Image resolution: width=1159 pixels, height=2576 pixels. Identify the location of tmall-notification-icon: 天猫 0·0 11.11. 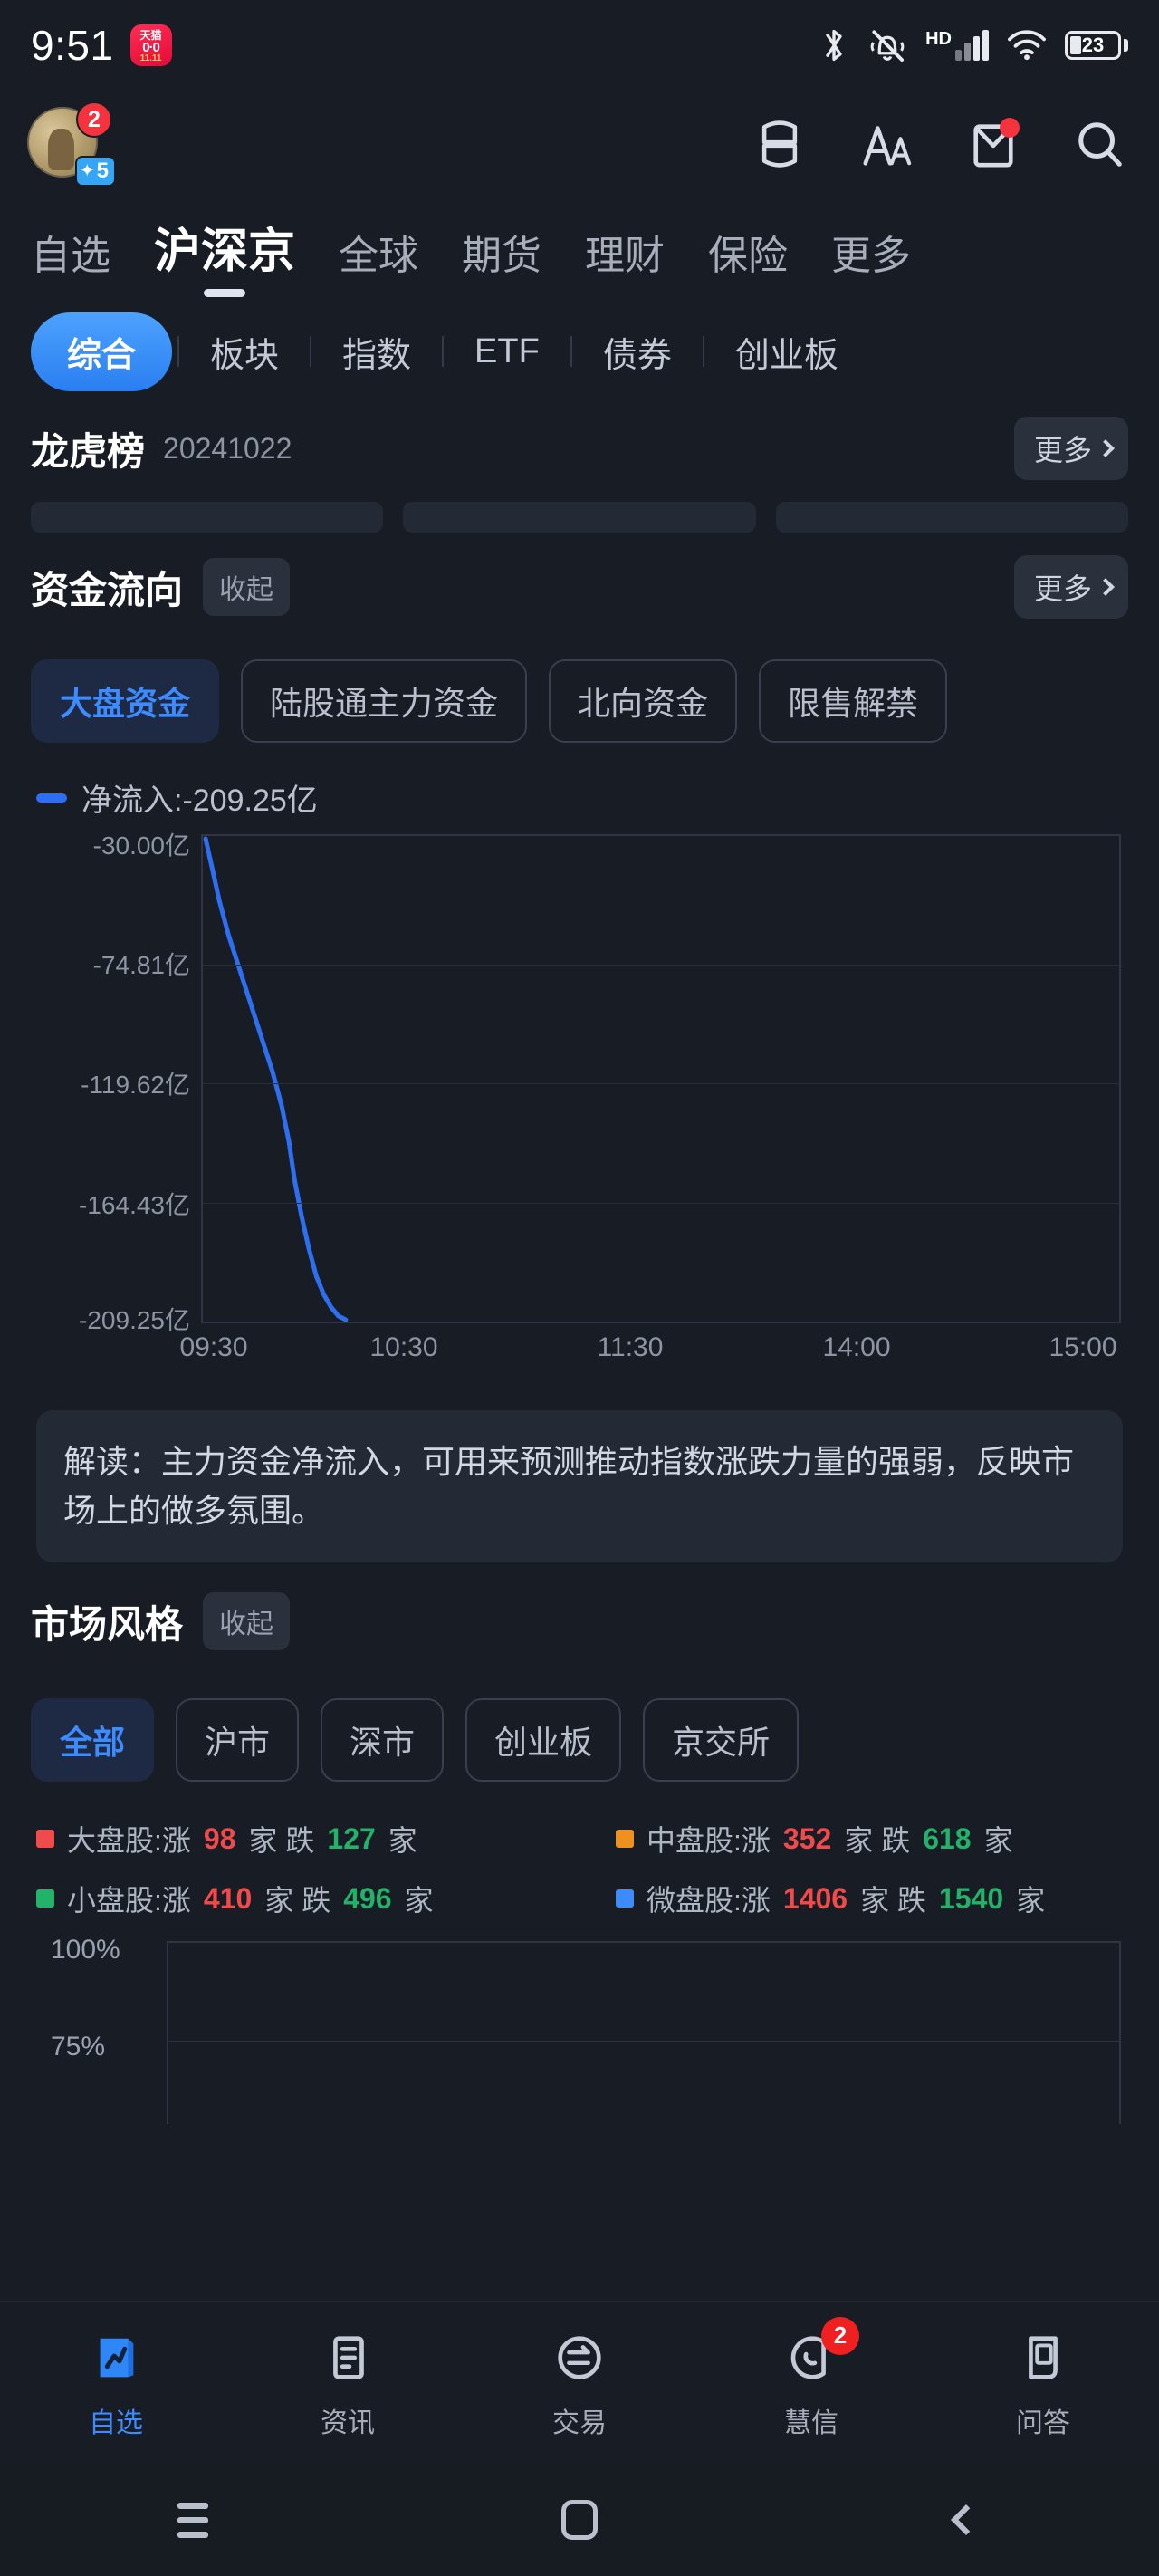
(150, 45).